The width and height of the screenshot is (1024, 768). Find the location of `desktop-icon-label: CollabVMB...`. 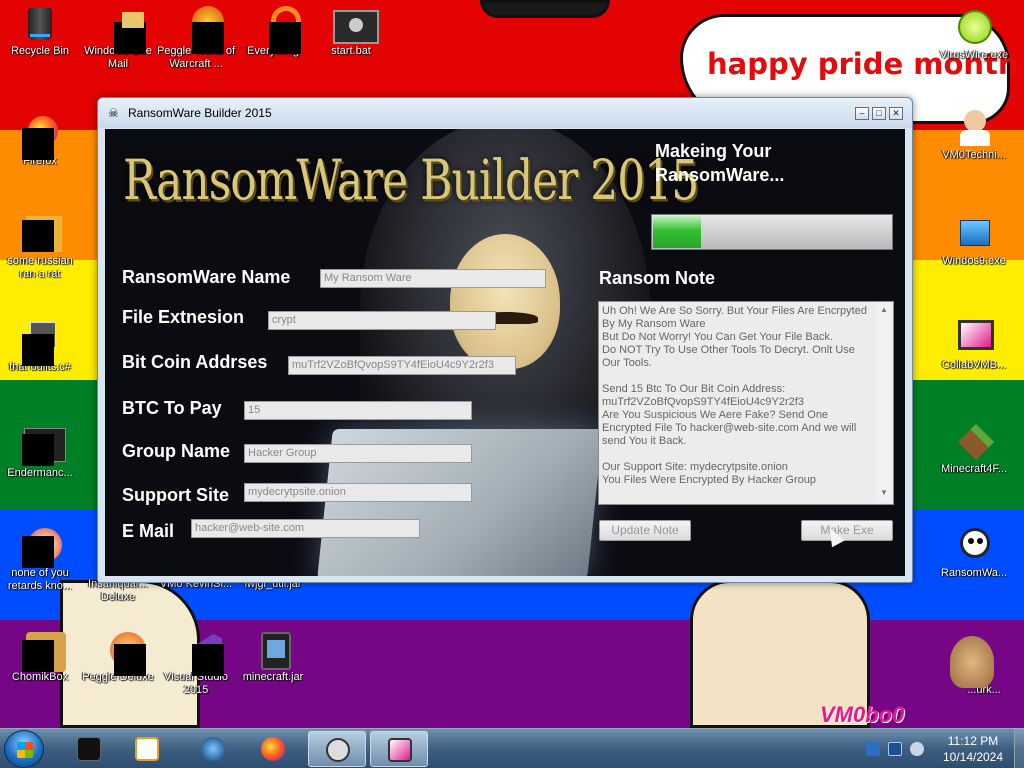

desktop-icon-label: CollabVMB... is located at coordinates (974, 365).